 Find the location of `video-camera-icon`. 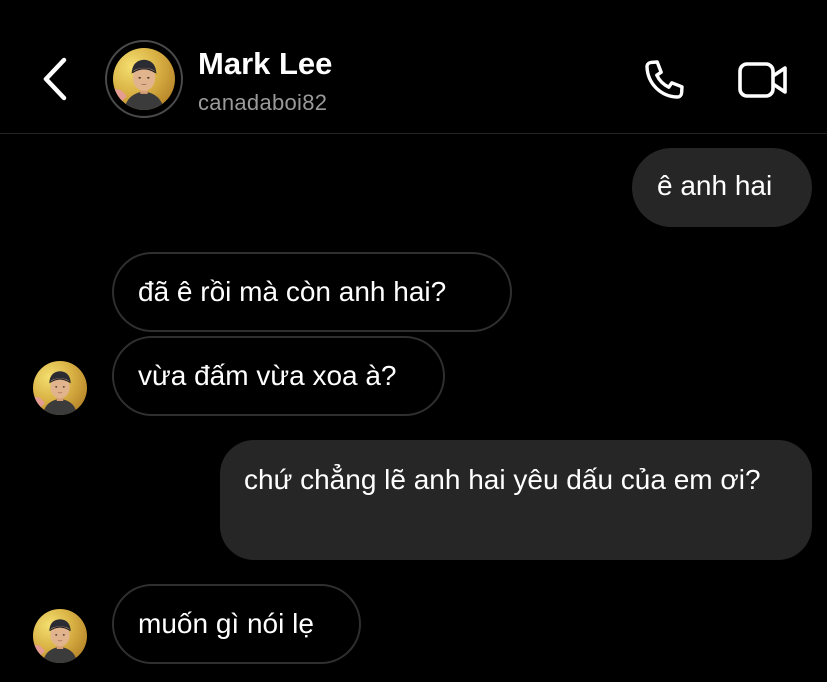

video-camera-icon is located at coordinates (762, 80).